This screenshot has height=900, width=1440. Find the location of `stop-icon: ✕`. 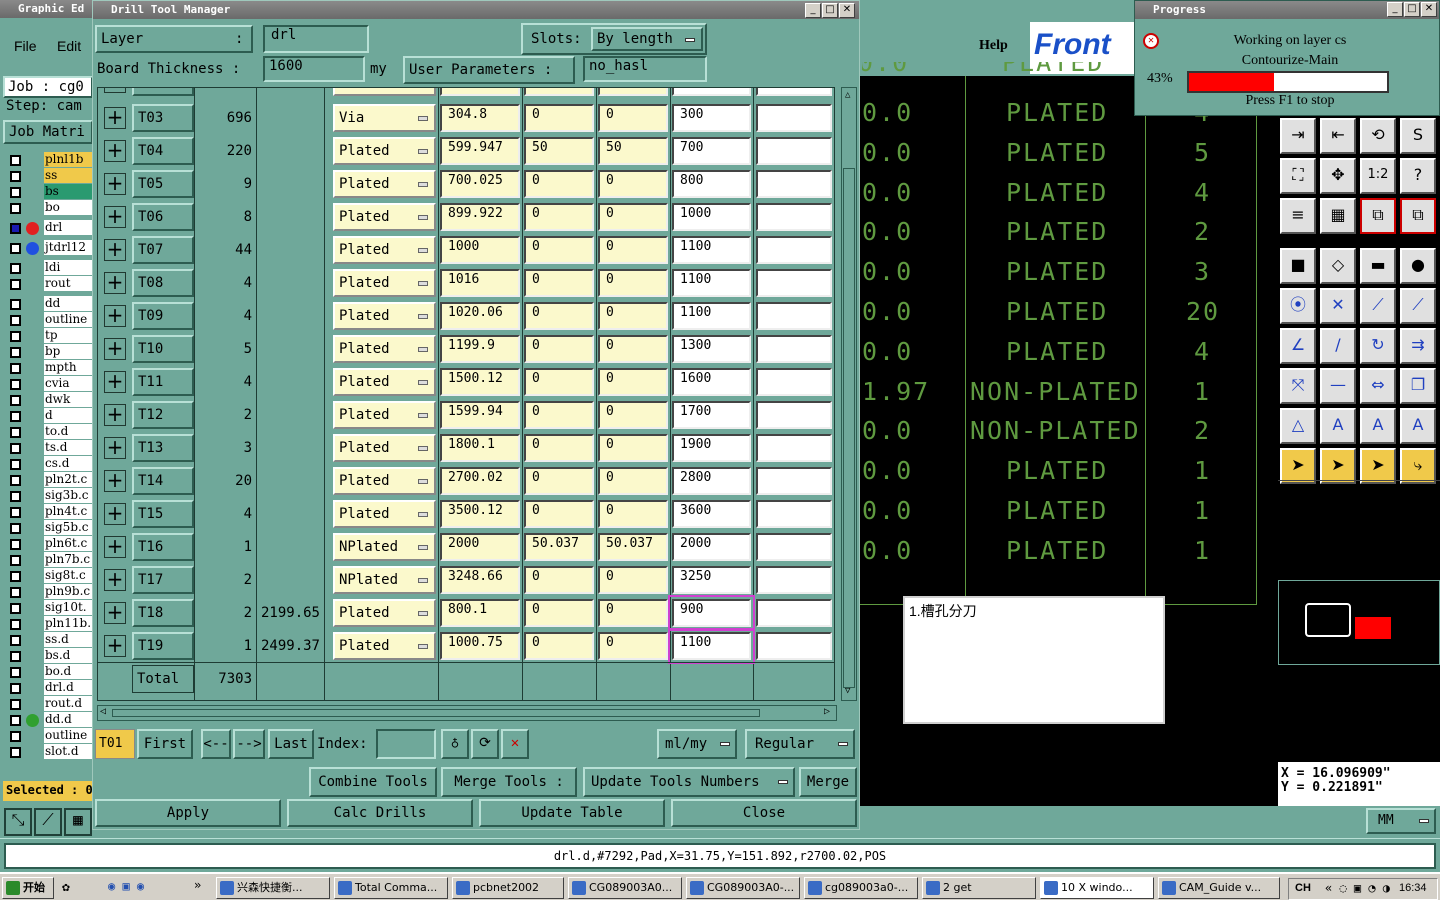

stop-icon: ✕ is located at coordinates (1151, 41).